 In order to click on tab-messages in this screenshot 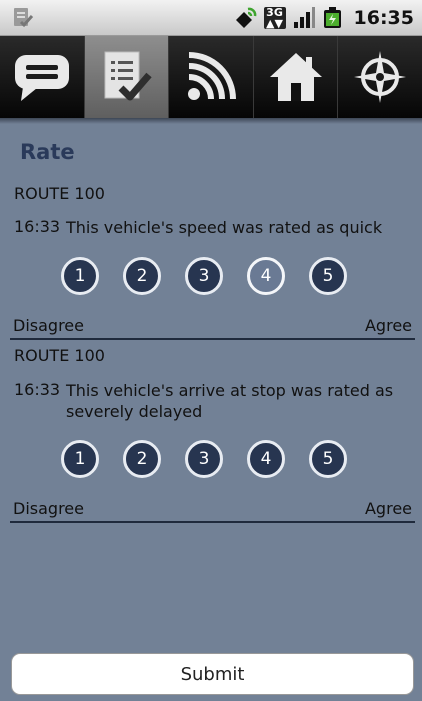, I will do `click(42, 77)`.